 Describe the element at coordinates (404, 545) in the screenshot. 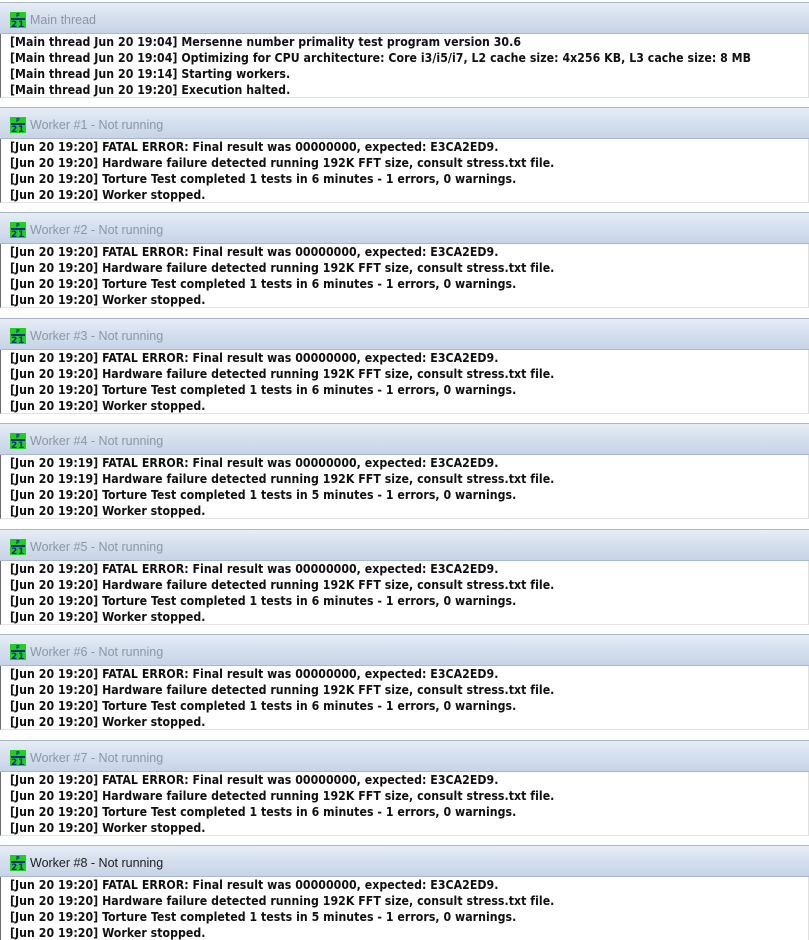

I see `window-titlebar: 2 1 P Worker #5 - Not running` at that location.